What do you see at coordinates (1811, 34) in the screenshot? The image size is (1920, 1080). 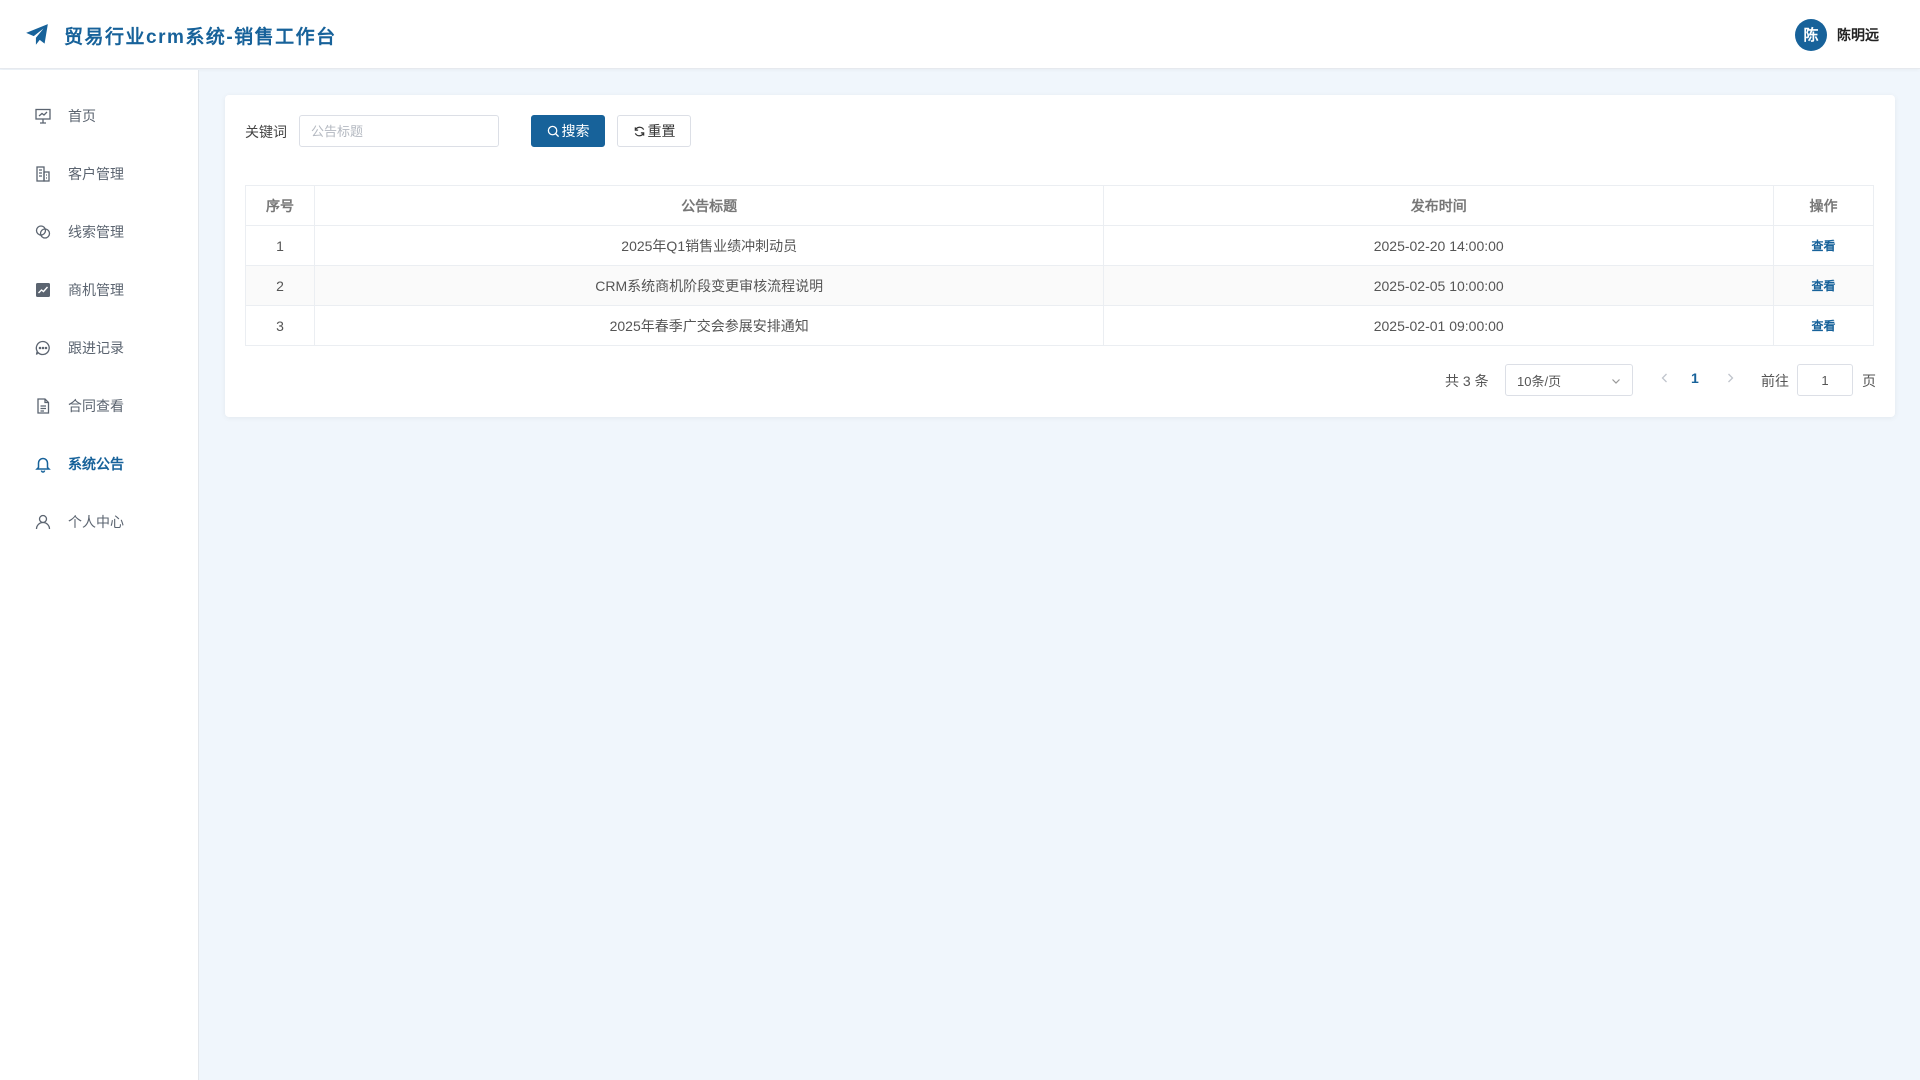 I see `avatar: 陈` at bounding box center [1811, 34].